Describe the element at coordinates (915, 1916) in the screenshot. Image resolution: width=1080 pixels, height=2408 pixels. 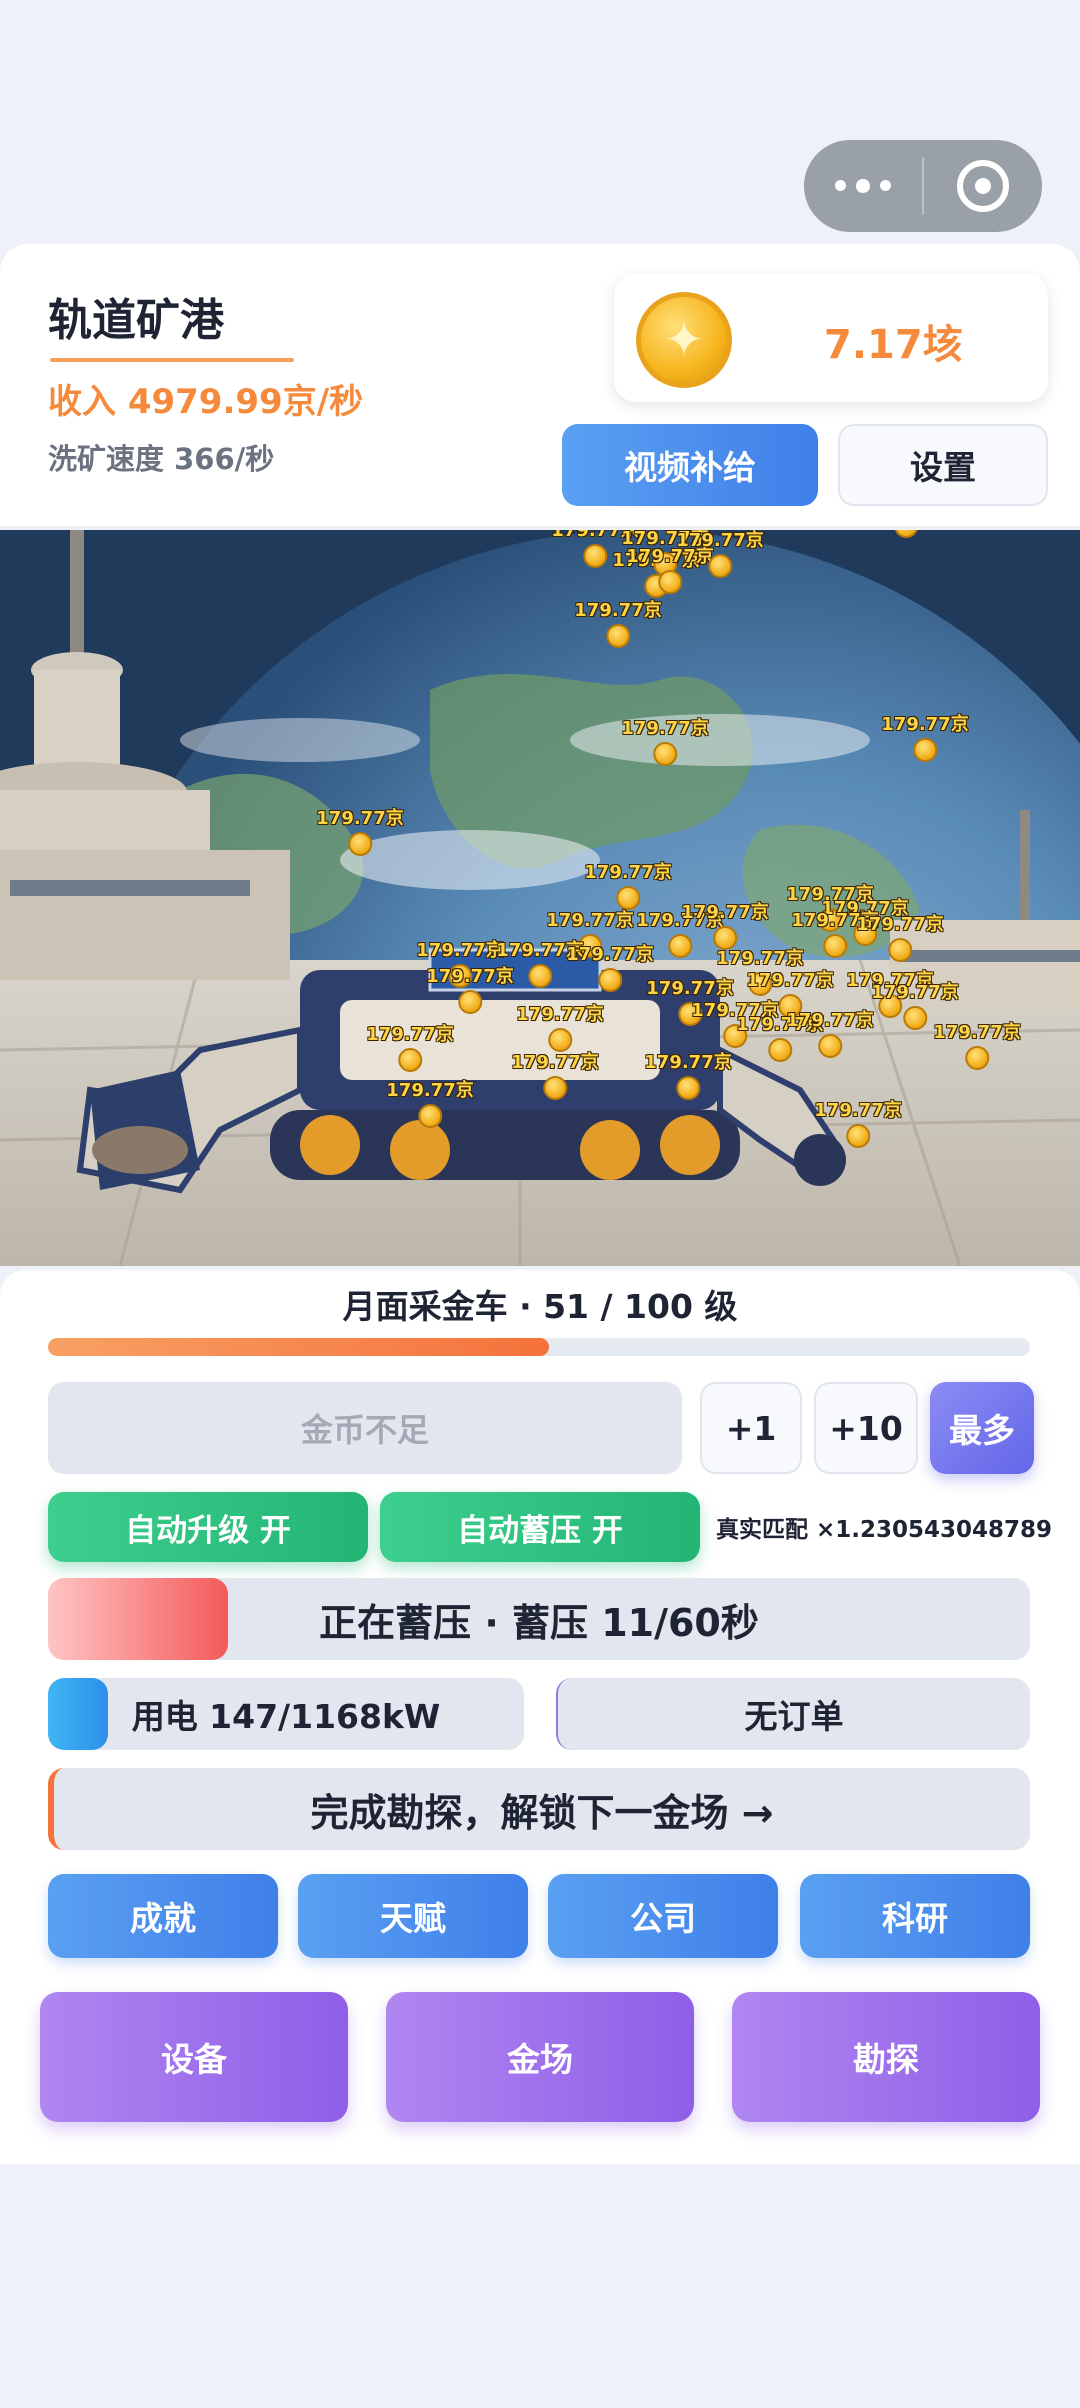
I see `research-button: 科研` at that location.